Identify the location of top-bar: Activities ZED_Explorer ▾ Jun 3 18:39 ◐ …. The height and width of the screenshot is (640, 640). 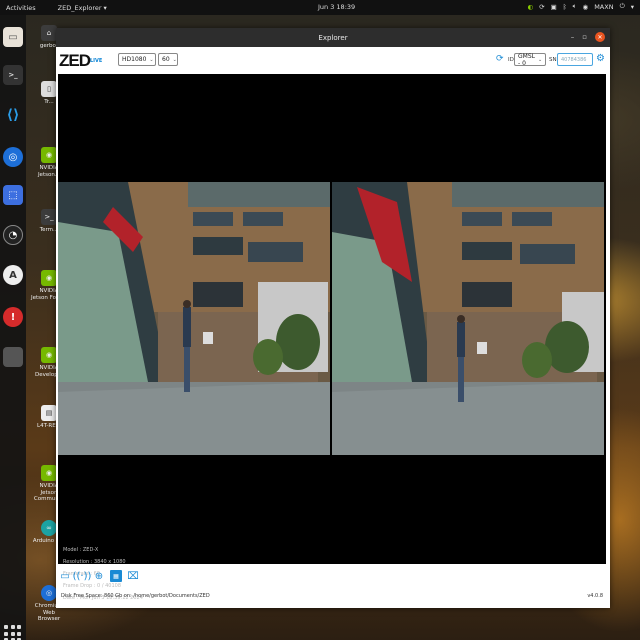
(320, 7).